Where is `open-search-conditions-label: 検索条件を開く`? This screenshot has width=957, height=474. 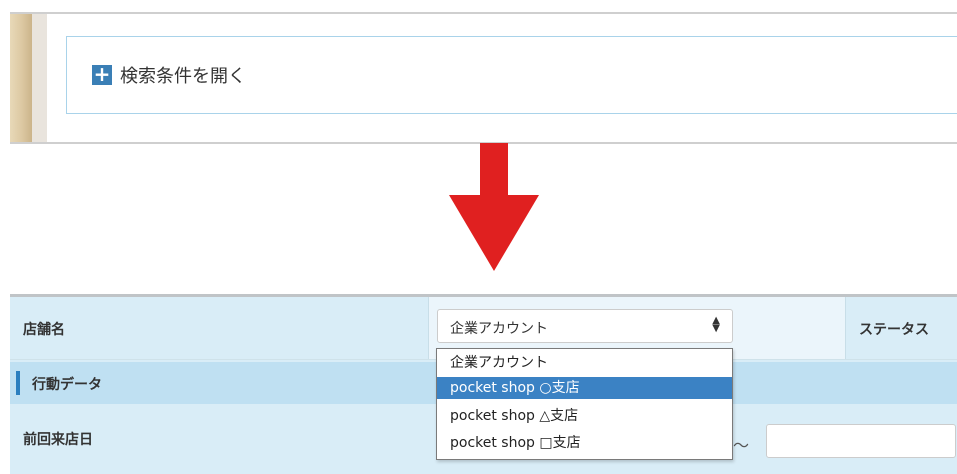 open-search-conditions-label: 検索条件を開く is located at coordinates (183, 76).